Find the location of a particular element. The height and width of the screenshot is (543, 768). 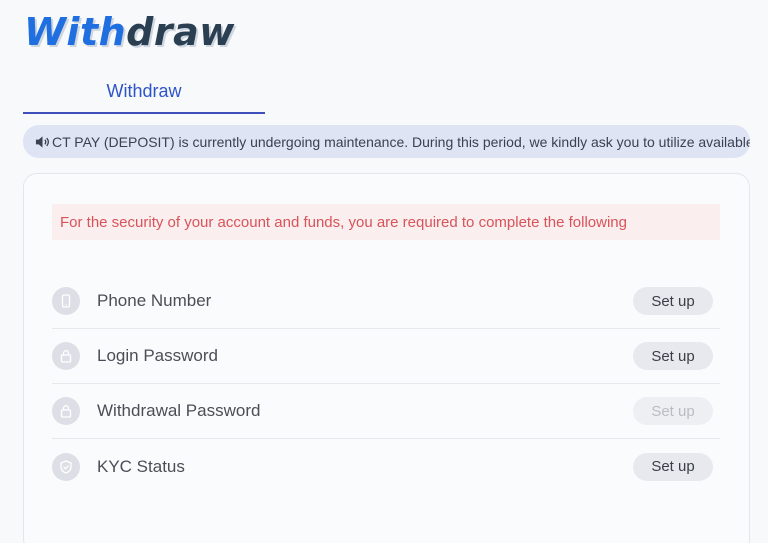

page-title-accent: With is located at coordinates (75, 32).